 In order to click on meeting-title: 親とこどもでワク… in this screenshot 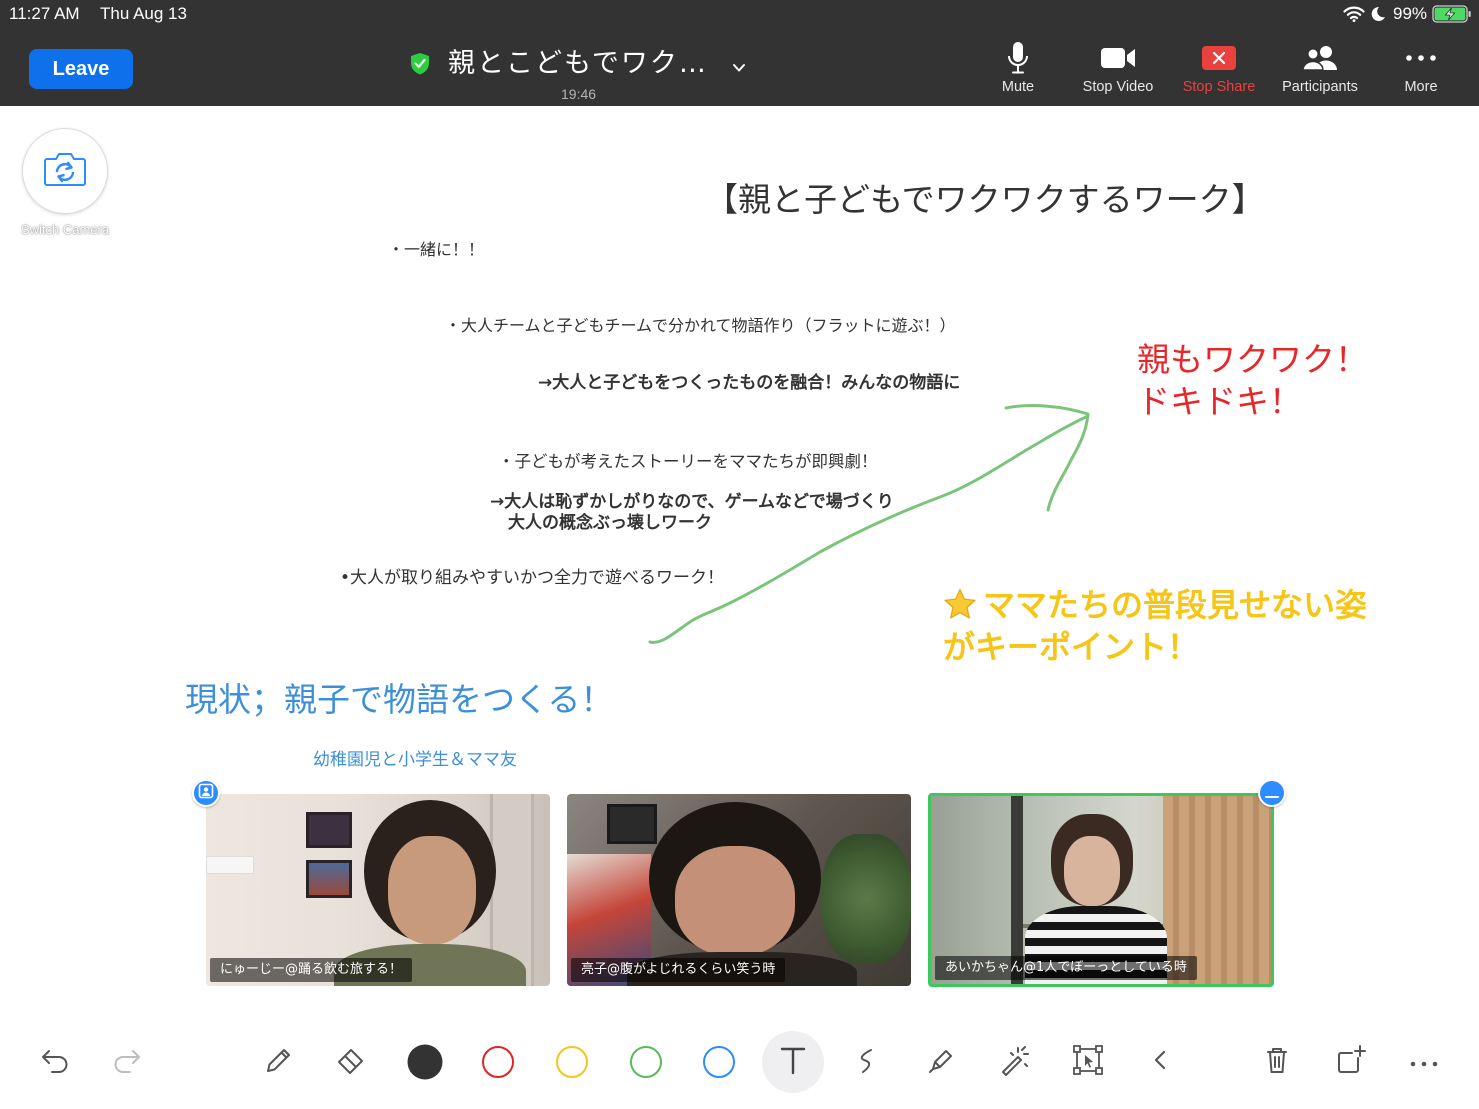, I will do `click(578, 63)`.